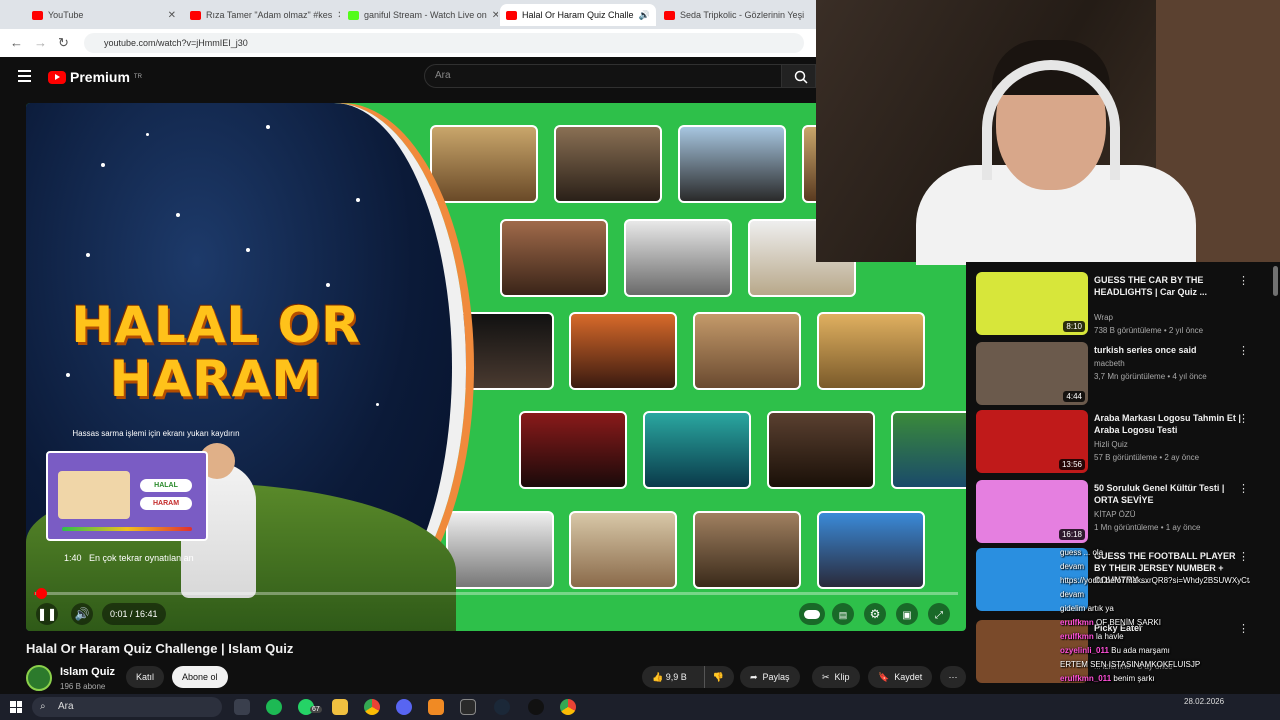 The width and height of the screenshot is (1280, 720). Describe the element at coordinates (603, 76) in the screenshot. I see `search-input: Ara` at that location.